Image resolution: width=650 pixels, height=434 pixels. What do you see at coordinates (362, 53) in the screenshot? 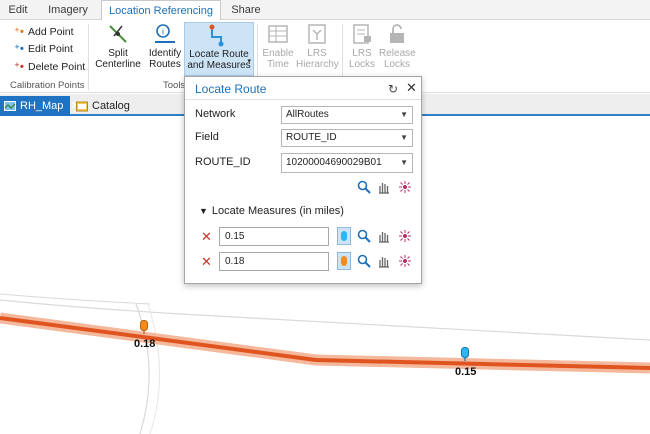
I see `lrs-locks-label-1: LRS` at bounding box center [362, 53].